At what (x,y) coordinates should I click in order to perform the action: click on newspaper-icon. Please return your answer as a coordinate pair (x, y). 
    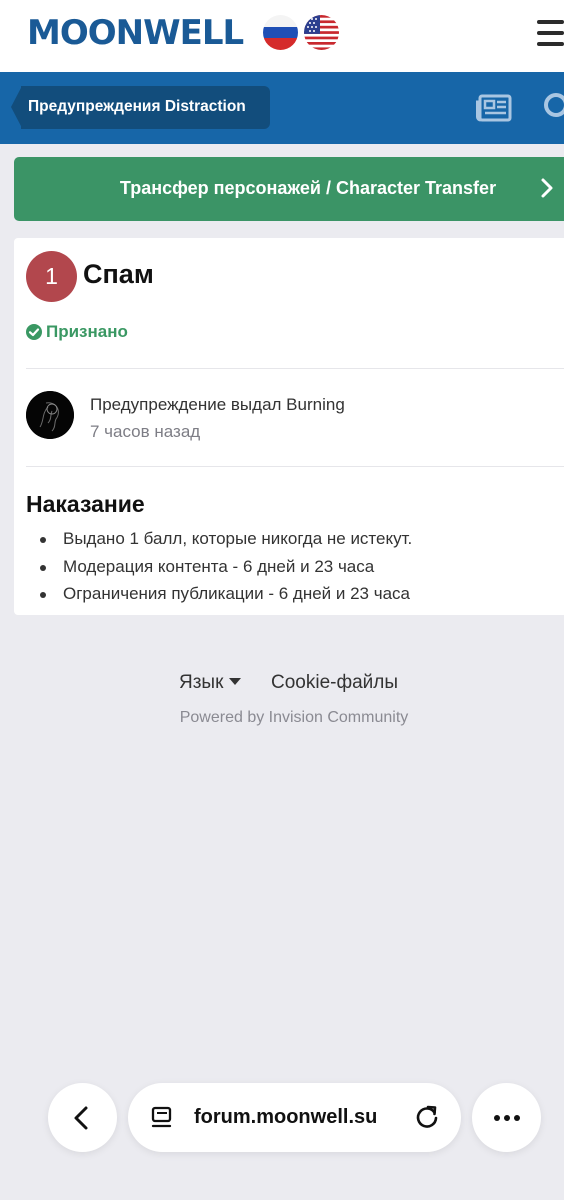
    Looking at the image, I should click on (494, 108).